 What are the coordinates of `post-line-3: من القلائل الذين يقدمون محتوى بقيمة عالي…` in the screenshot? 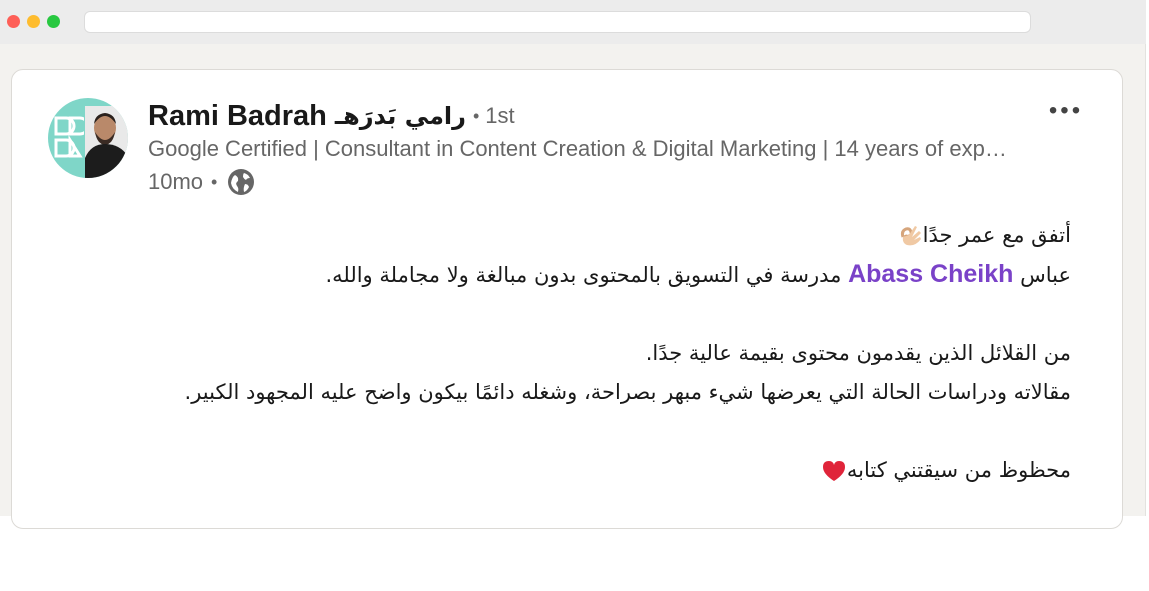 It's located at (858, 353).